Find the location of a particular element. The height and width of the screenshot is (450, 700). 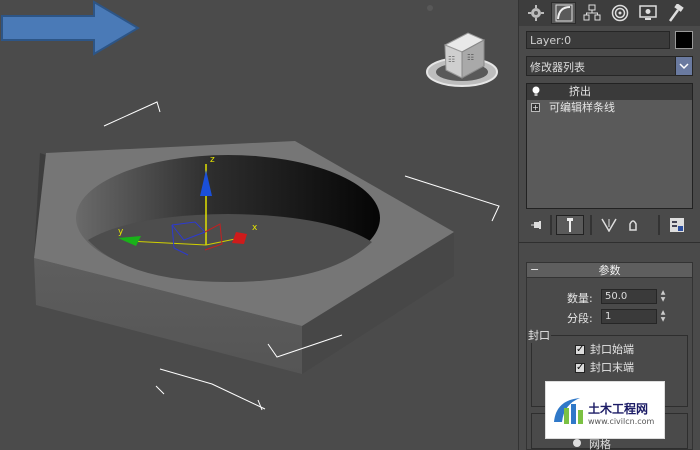

sun-gear-icon is located at coordinates (535, 13).